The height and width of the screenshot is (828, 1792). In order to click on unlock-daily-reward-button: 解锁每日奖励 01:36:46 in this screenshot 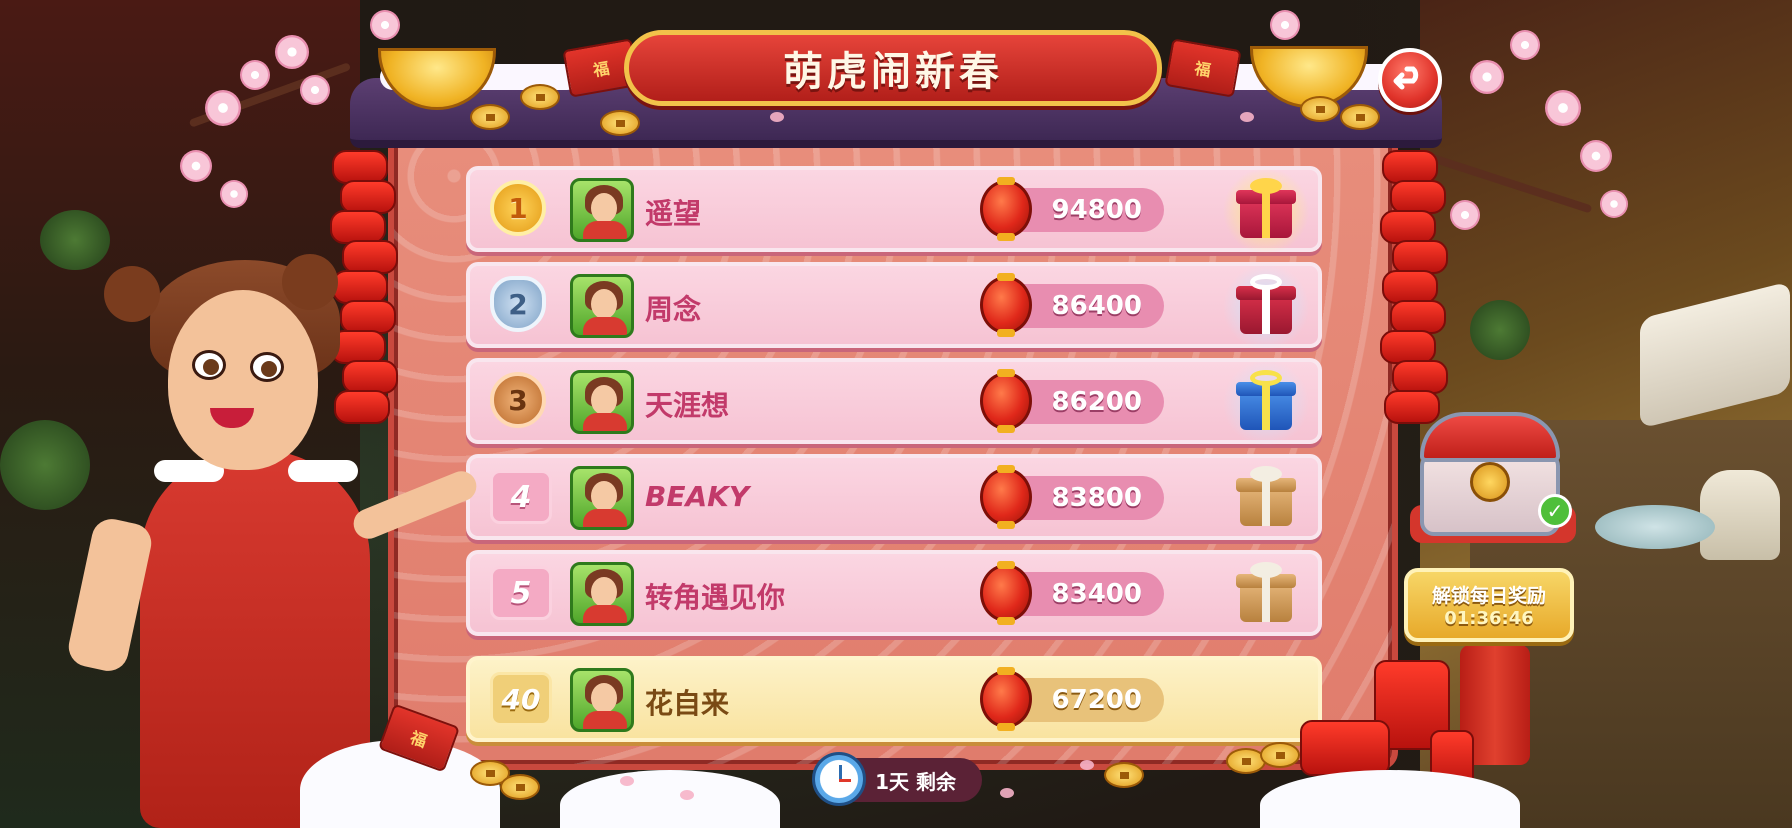, I will do `click(1489, 605)`.